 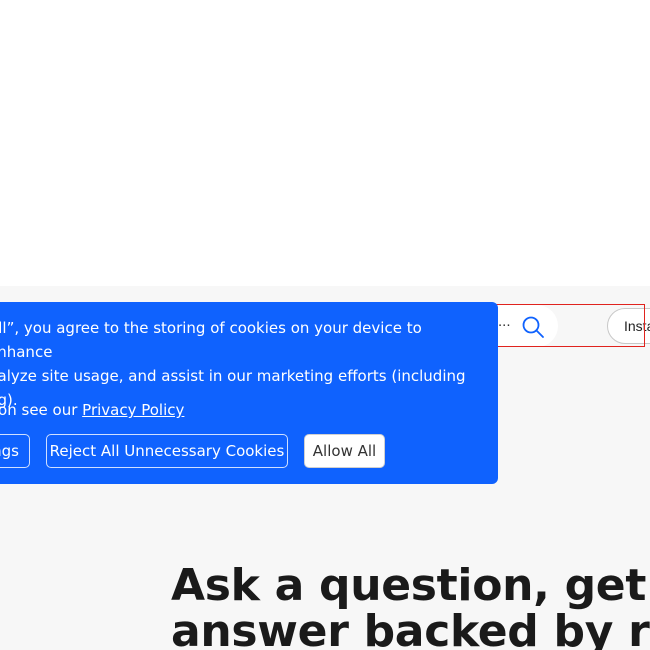 What do you see at coordinates (15, 451) in the screenshot?
I see `cookie-settings-button: ngs` at bounding box center [15, 451].